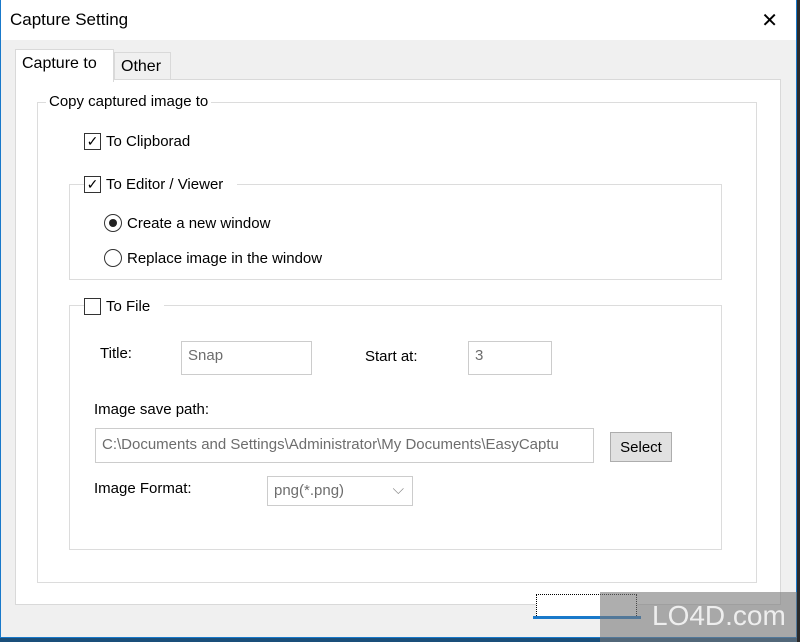  What do you see at coordinates (143, 488) in the screenshot?
I see `format-label: Image Format:` at bounding box center [143, 488].